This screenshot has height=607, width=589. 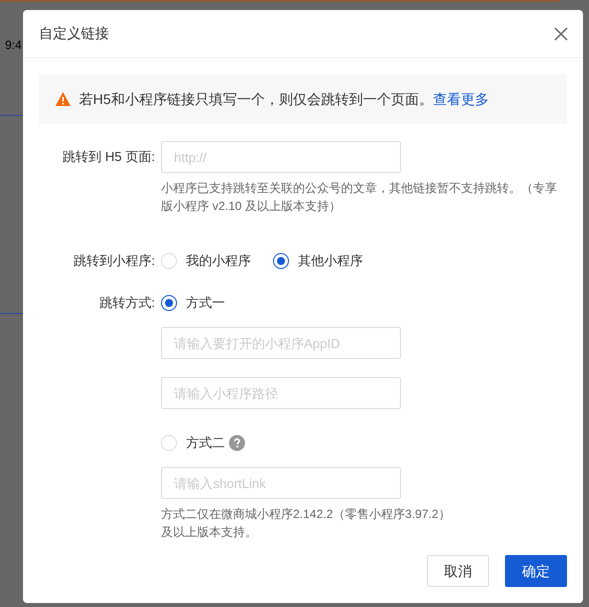 I want to click on more-link: 查看更多, so click(x=460, y=98).